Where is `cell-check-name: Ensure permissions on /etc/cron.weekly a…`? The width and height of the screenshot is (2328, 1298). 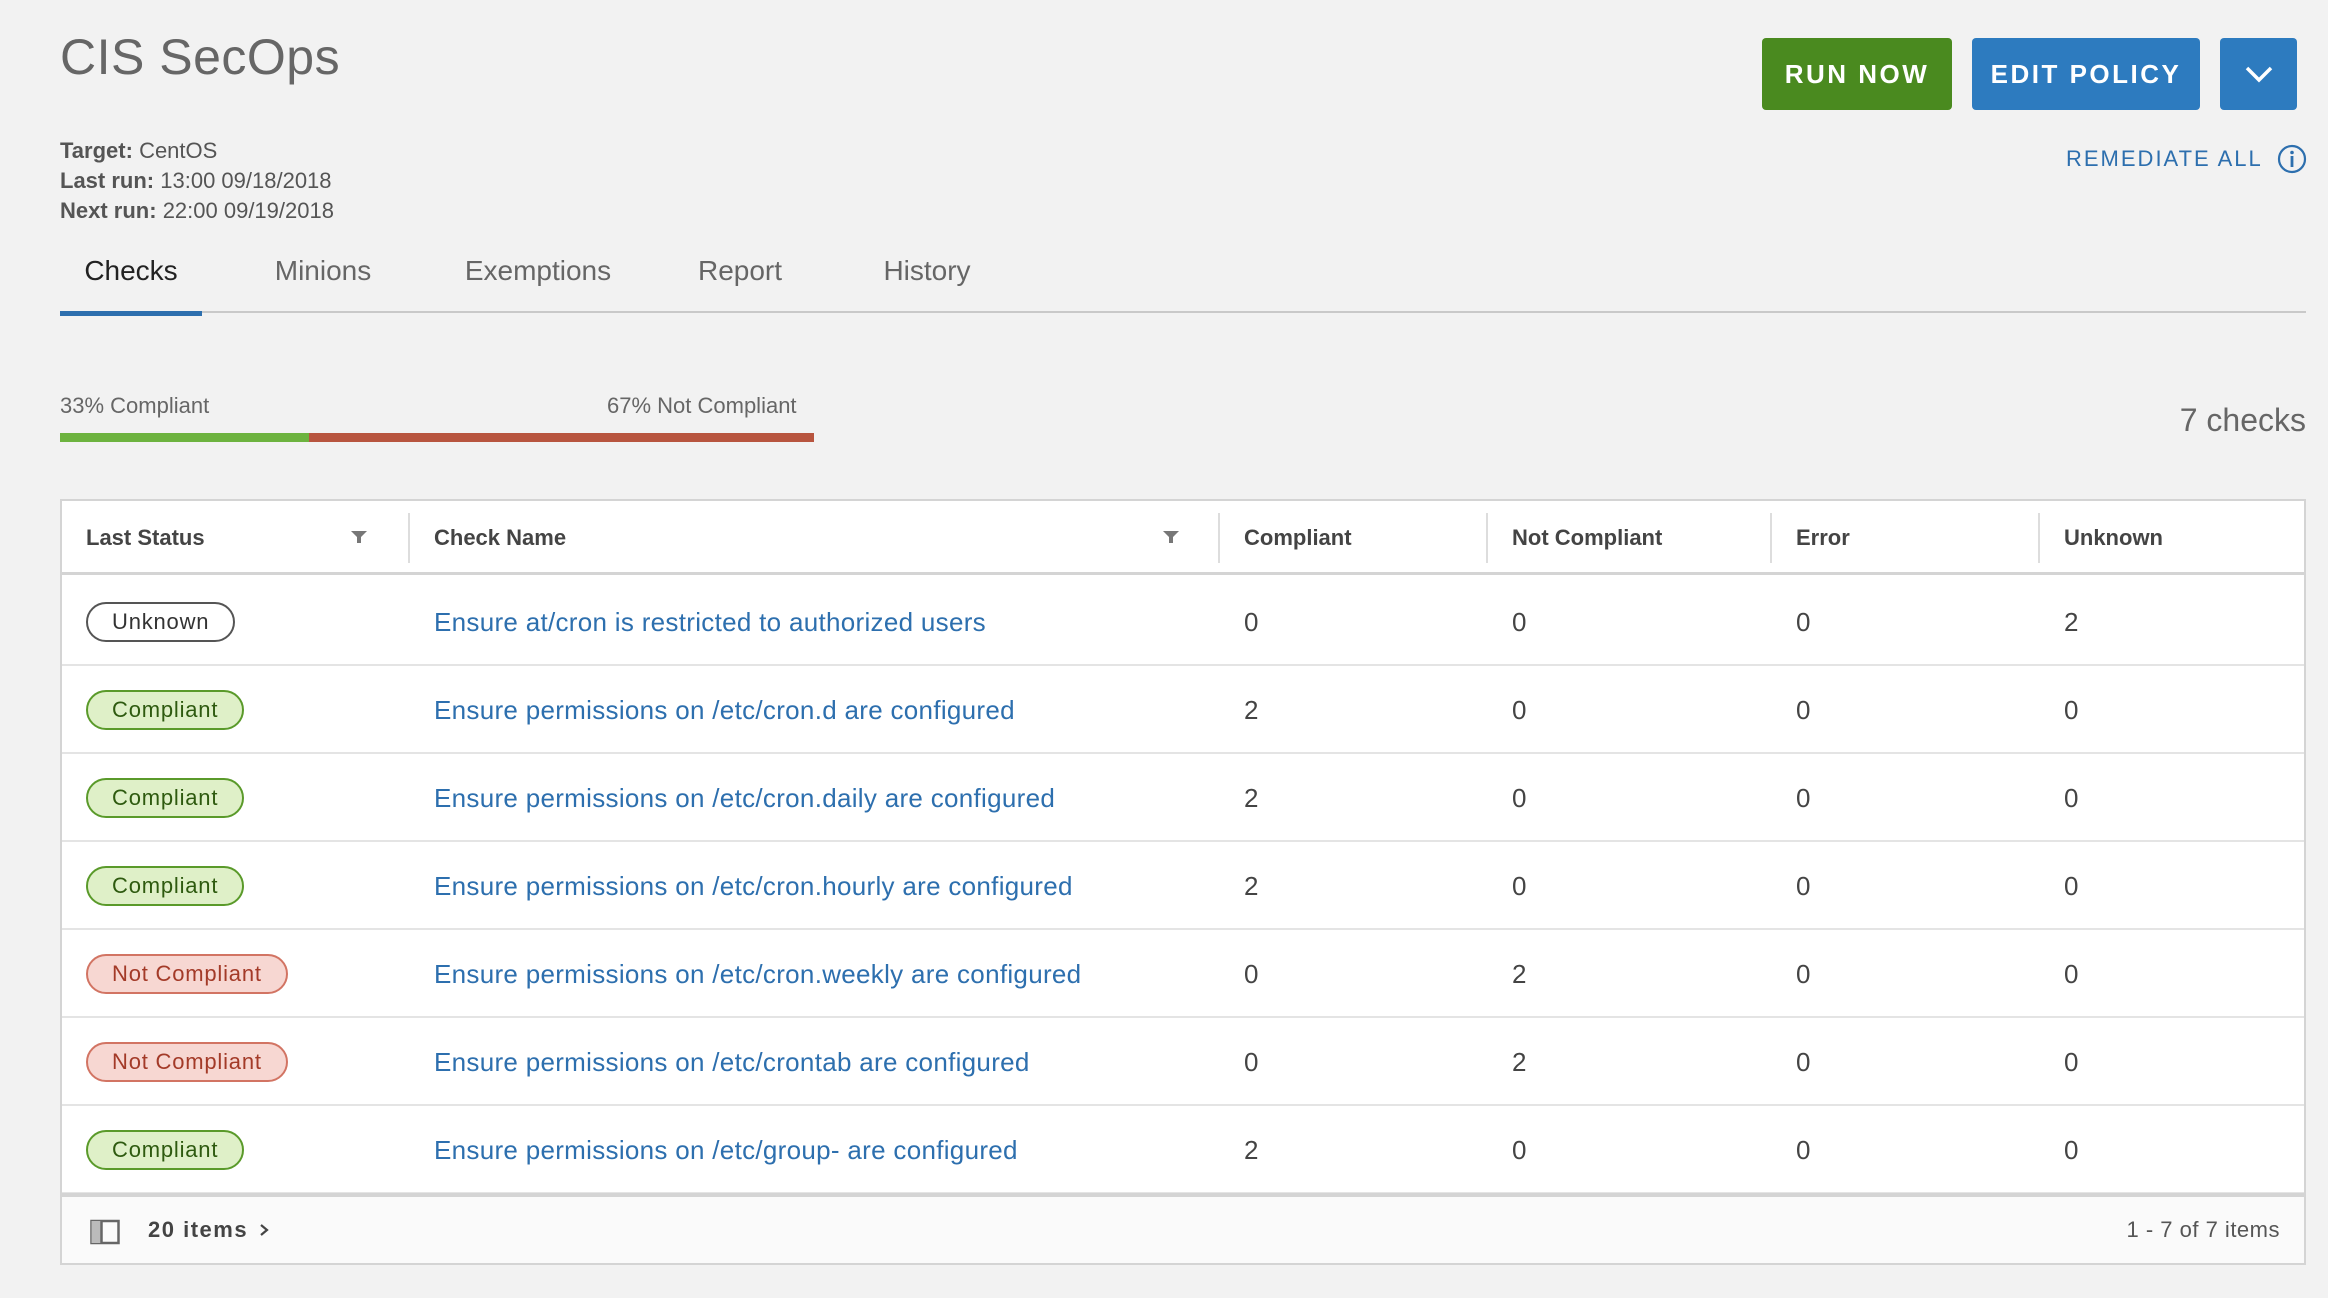 cell-check-name: Ensure permissions on /etc/cron.weekly a… is located at coordinates (814, 974).